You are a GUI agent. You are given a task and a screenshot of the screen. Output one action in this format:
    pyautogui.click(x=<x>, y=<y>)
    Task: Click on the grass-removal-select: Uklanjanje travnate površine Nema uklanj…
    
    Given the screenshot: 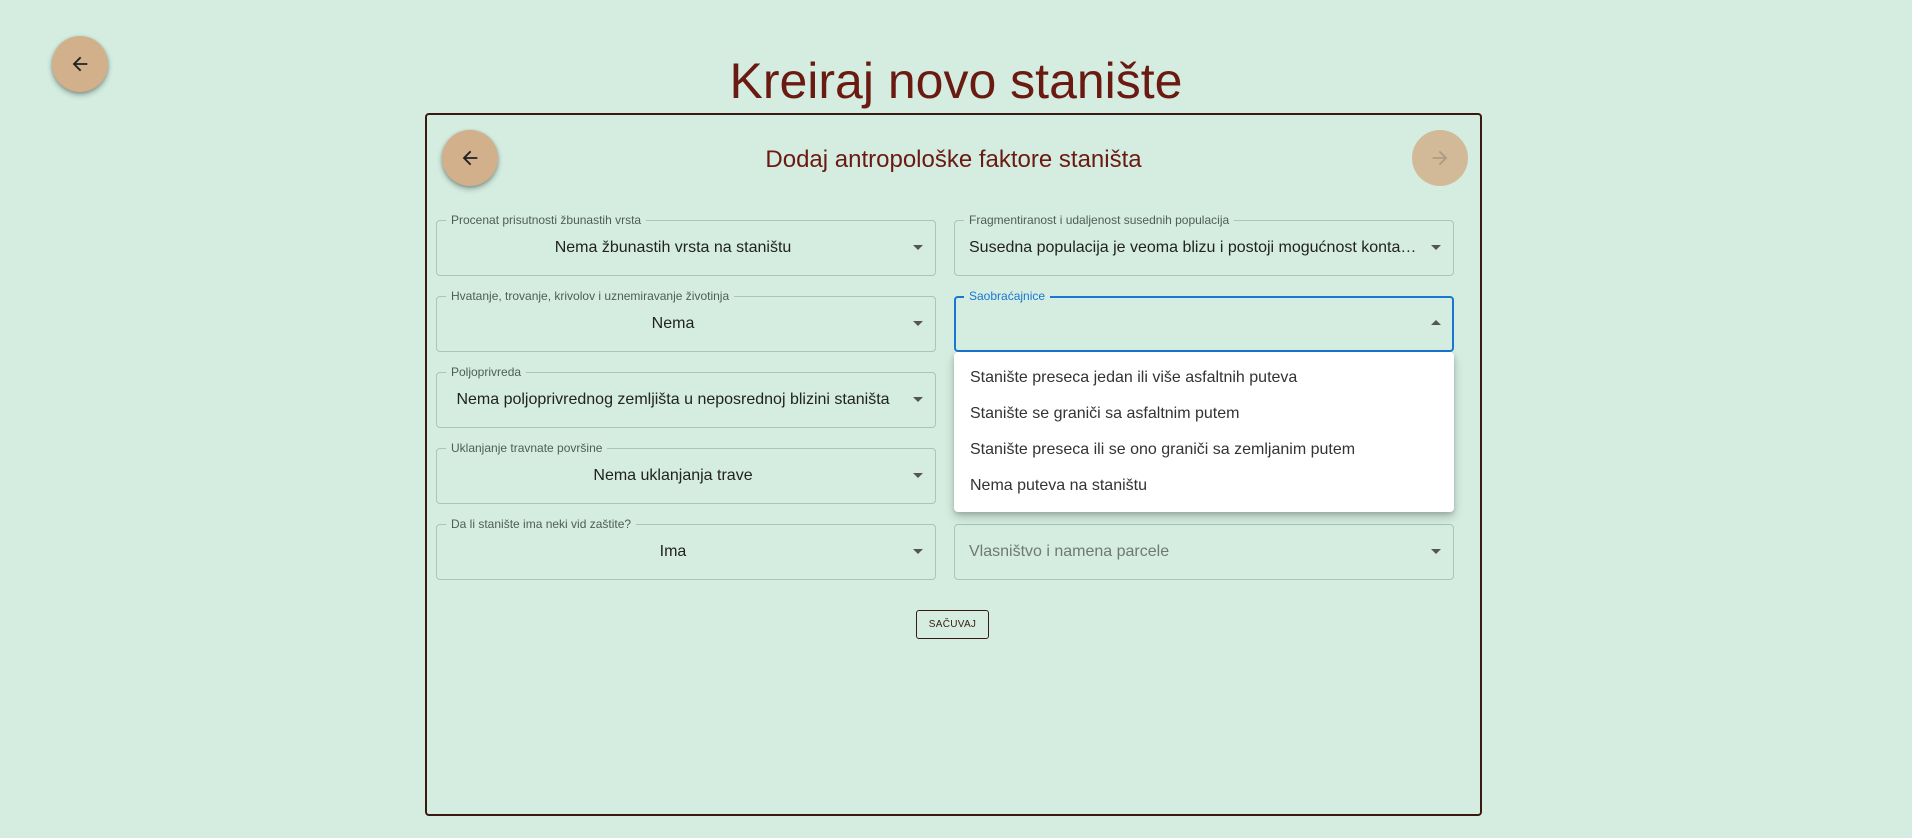 What is the action you would take?
    pyautogui.click(x=686, y=472)
    